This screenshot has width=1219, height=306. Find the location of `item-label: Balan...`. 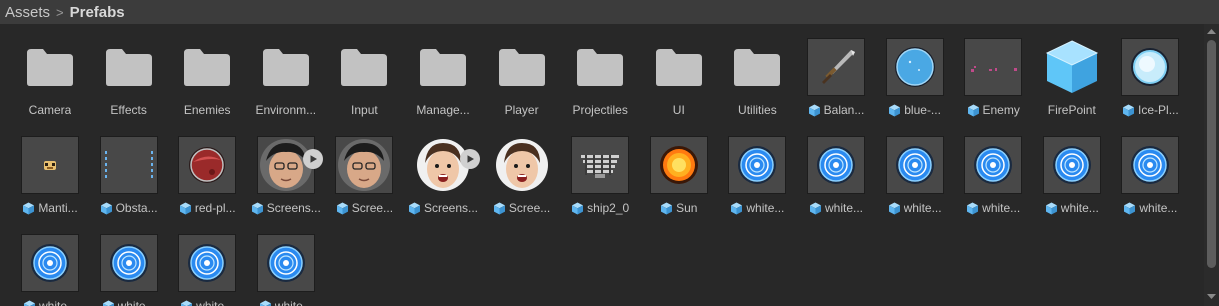

item-label: Balan... is located at coordinates (836, 110).